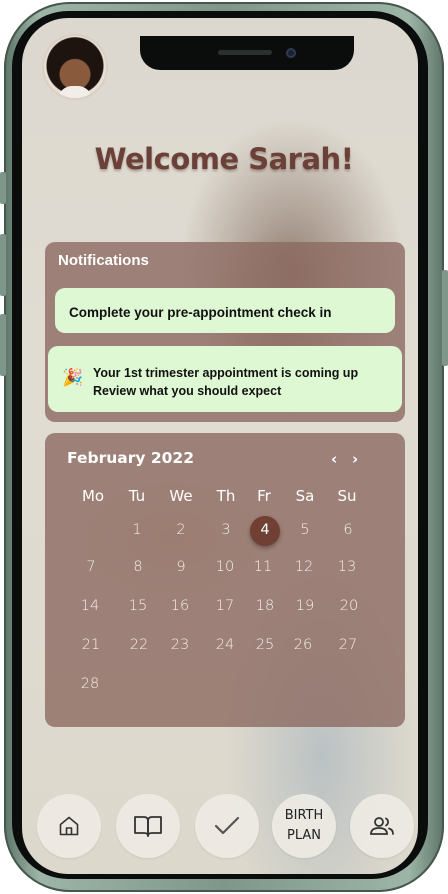  I want to click on calendar-day: 5, so click(305, 530).